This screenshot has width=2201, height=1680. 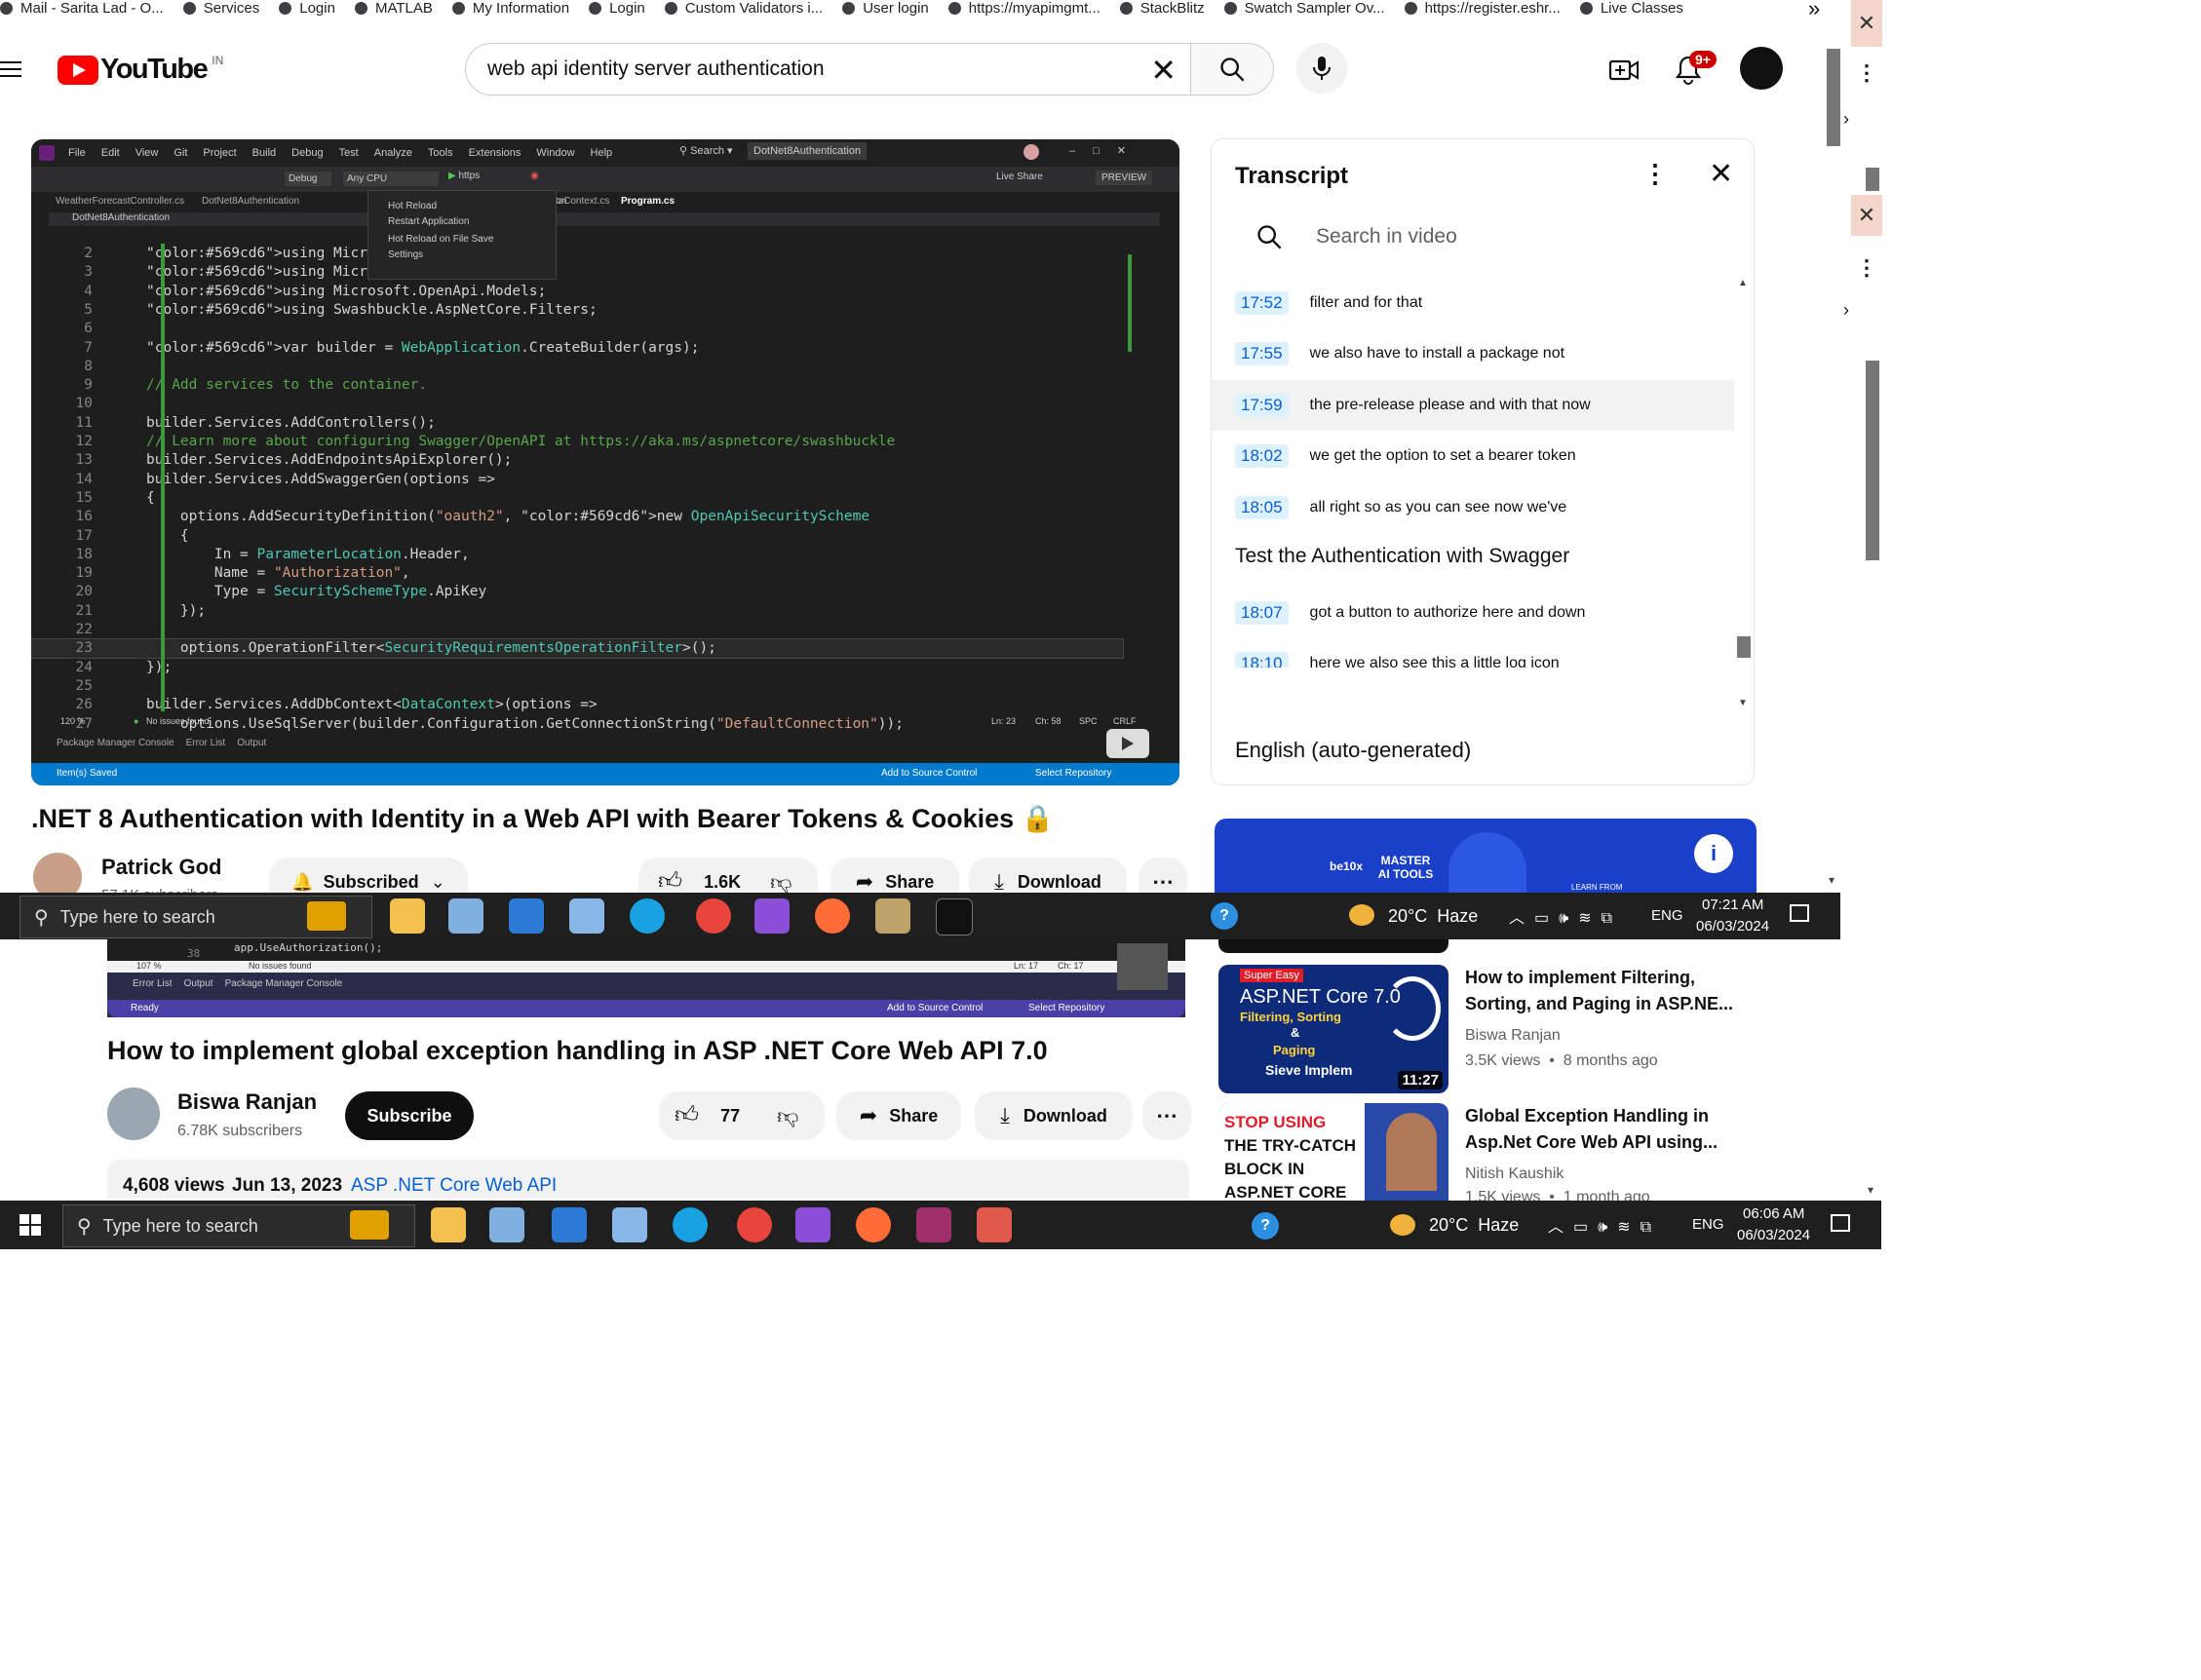 What do you see at coordinates (161, 867) in the screenshot?
I see `channel-name: Patrick God` at bounding box center [161, 867].